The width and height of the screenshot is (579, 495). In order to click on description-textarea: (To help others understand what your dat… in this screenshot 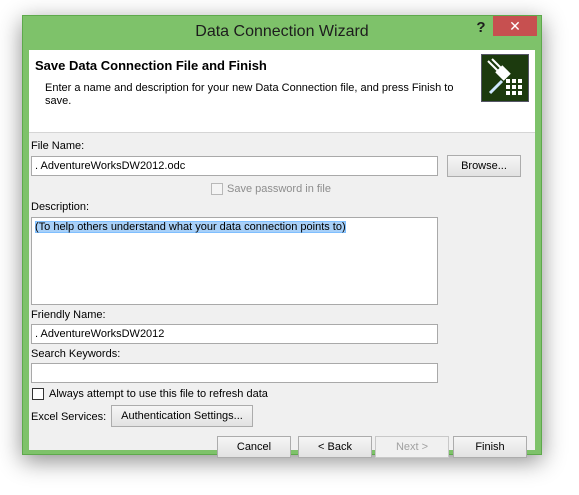, I will do `click(234, 261)`.